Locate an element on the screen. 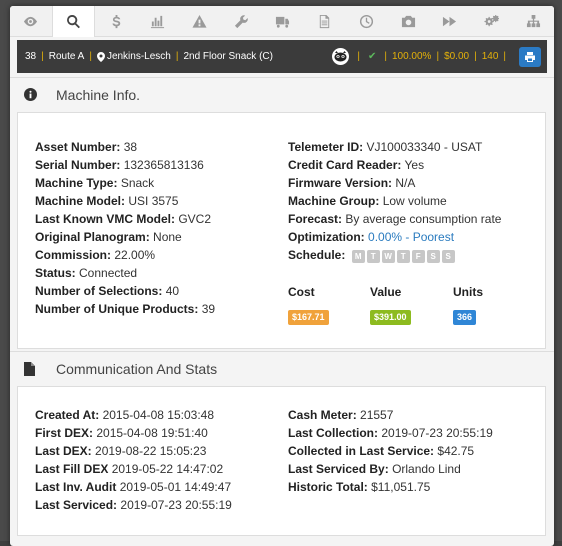 The image size is (562, 546). field-row: Cash Meter: 21557 is located at coordinates (340, 415).